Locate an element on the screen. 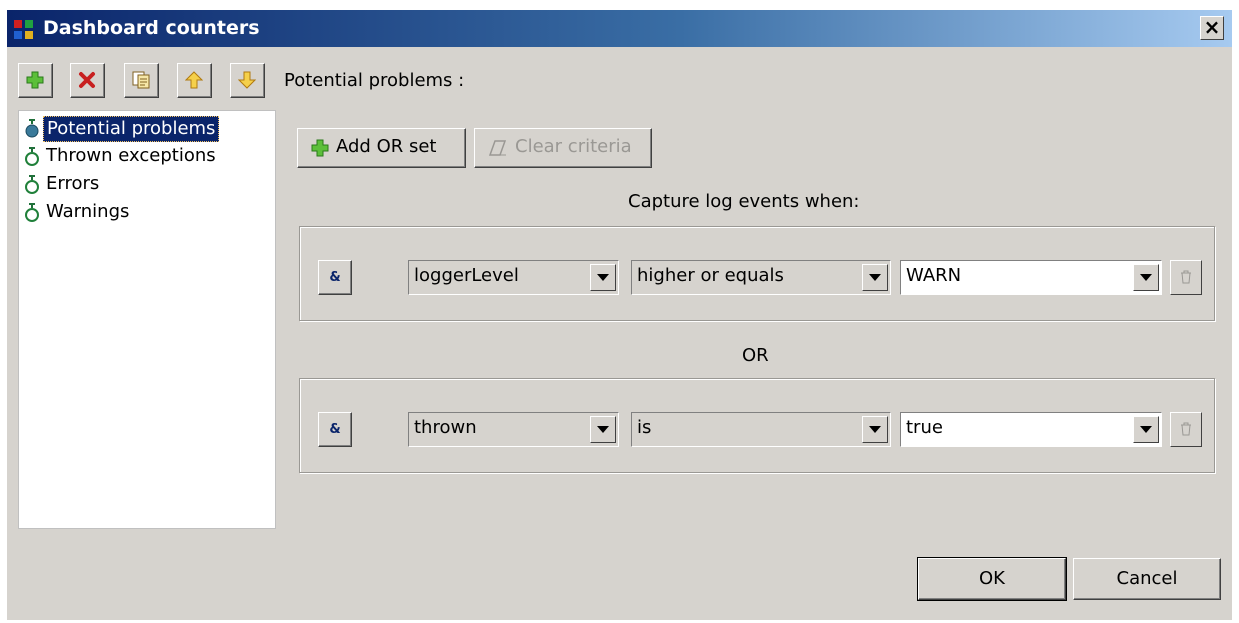 The width and height of the screenshot is (1239, 623). value-value: WARN is located at coordinates (934, 275).